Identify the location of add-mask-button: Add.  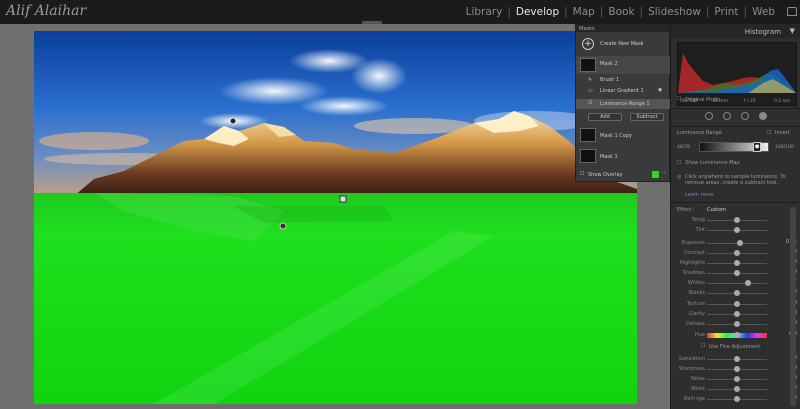
(605, 117).